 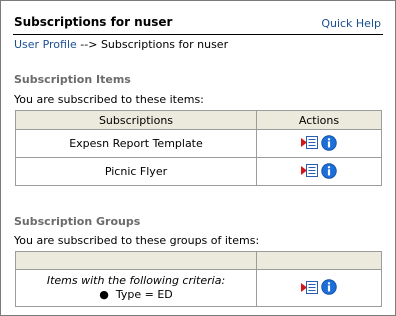 I want to click on breadcrumb: User Profile --> Subscriptions for nuser, so click(x=121, y=44).